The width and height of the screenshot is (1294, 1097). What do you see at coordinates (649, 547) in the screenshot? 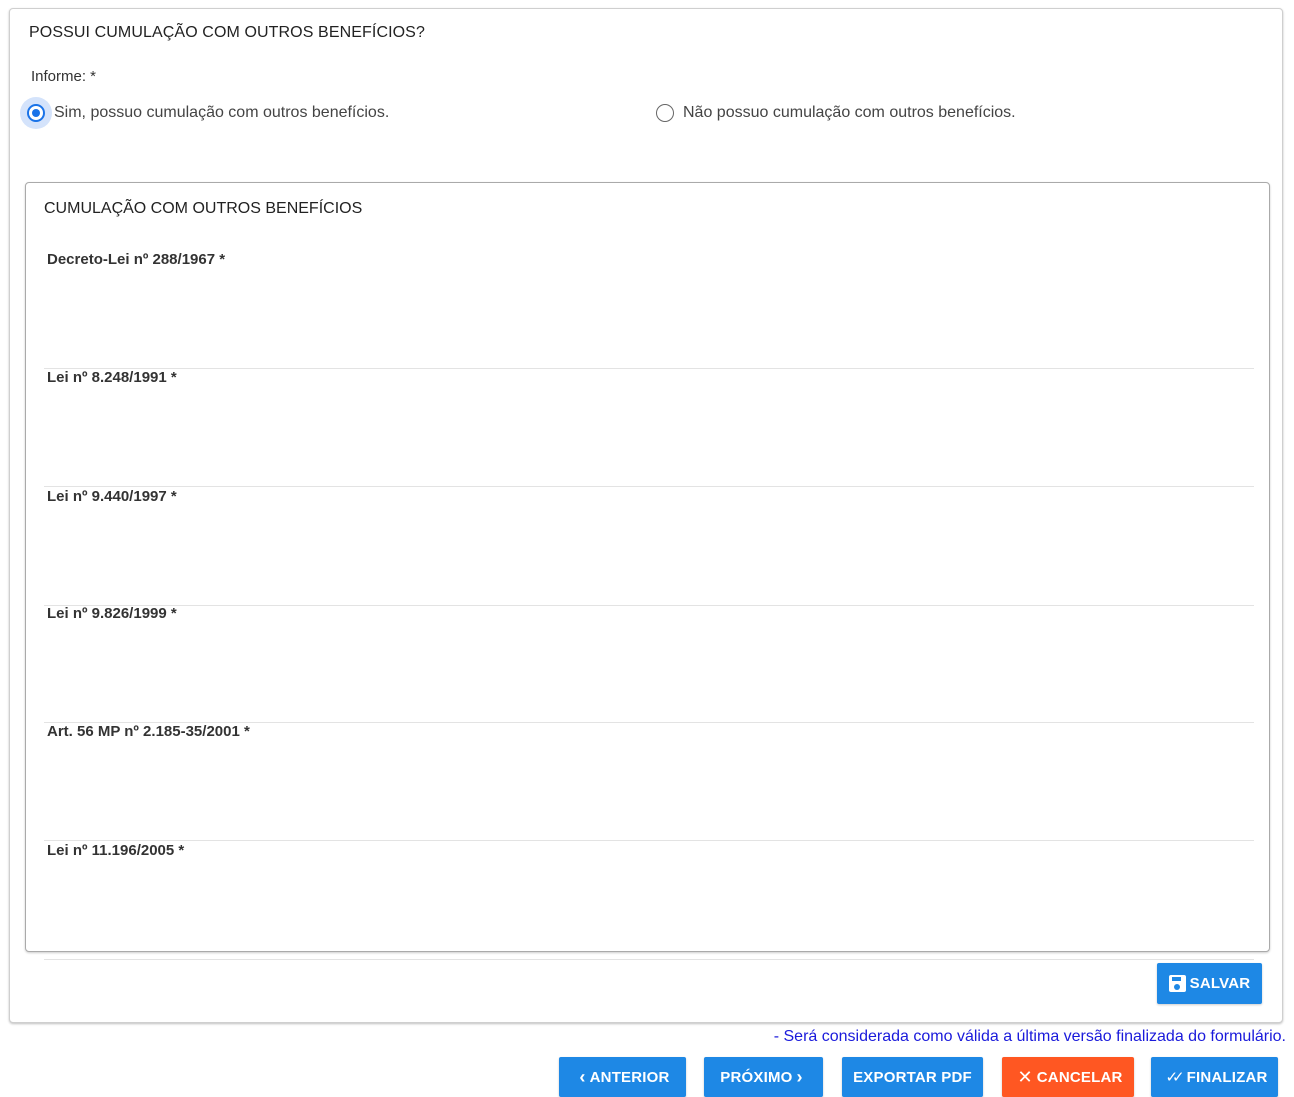
I see `law-field-lei-9440-1997: Lei nº 9.440/1997 *` at bounding box center [649, 547].